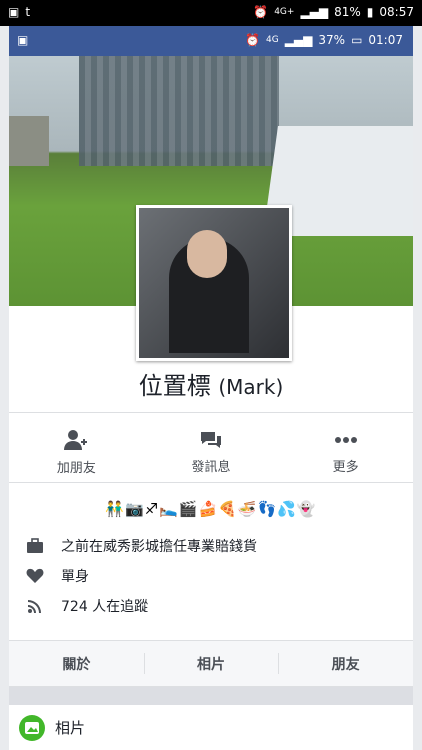  I want to click on profile-name-cjk: 位置標, so click(174, 386).